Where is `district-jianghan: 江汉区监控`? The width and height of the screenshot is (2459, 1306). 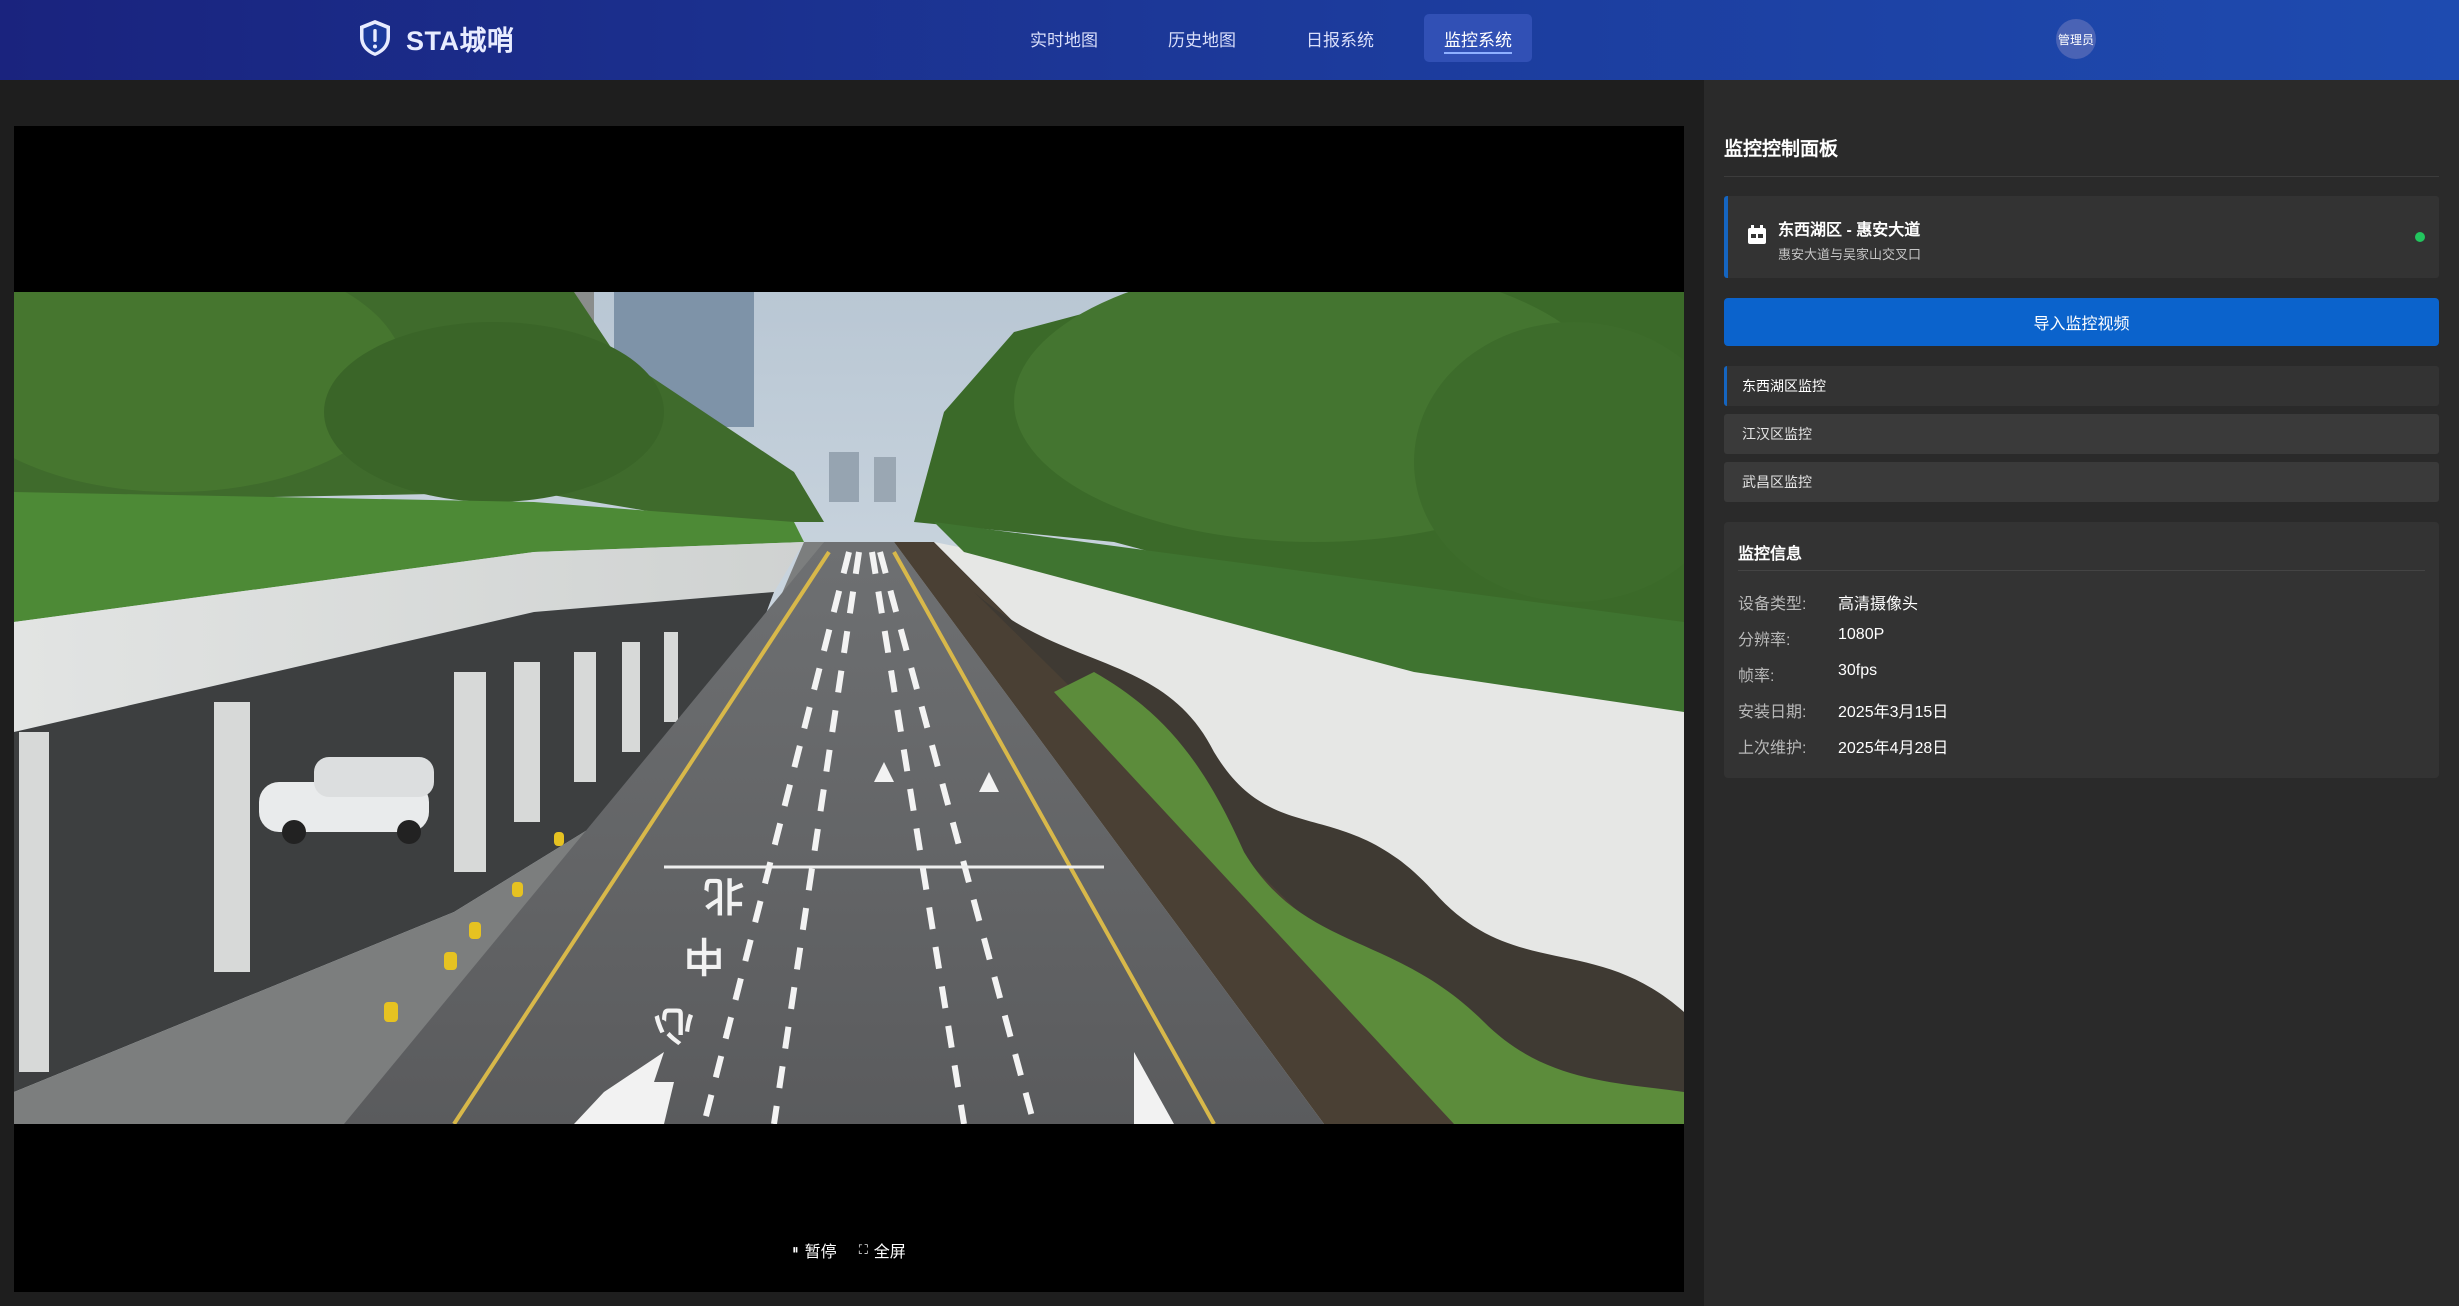
district-jianghan: 江汉区监控 is located at coordinates (2081, 434).